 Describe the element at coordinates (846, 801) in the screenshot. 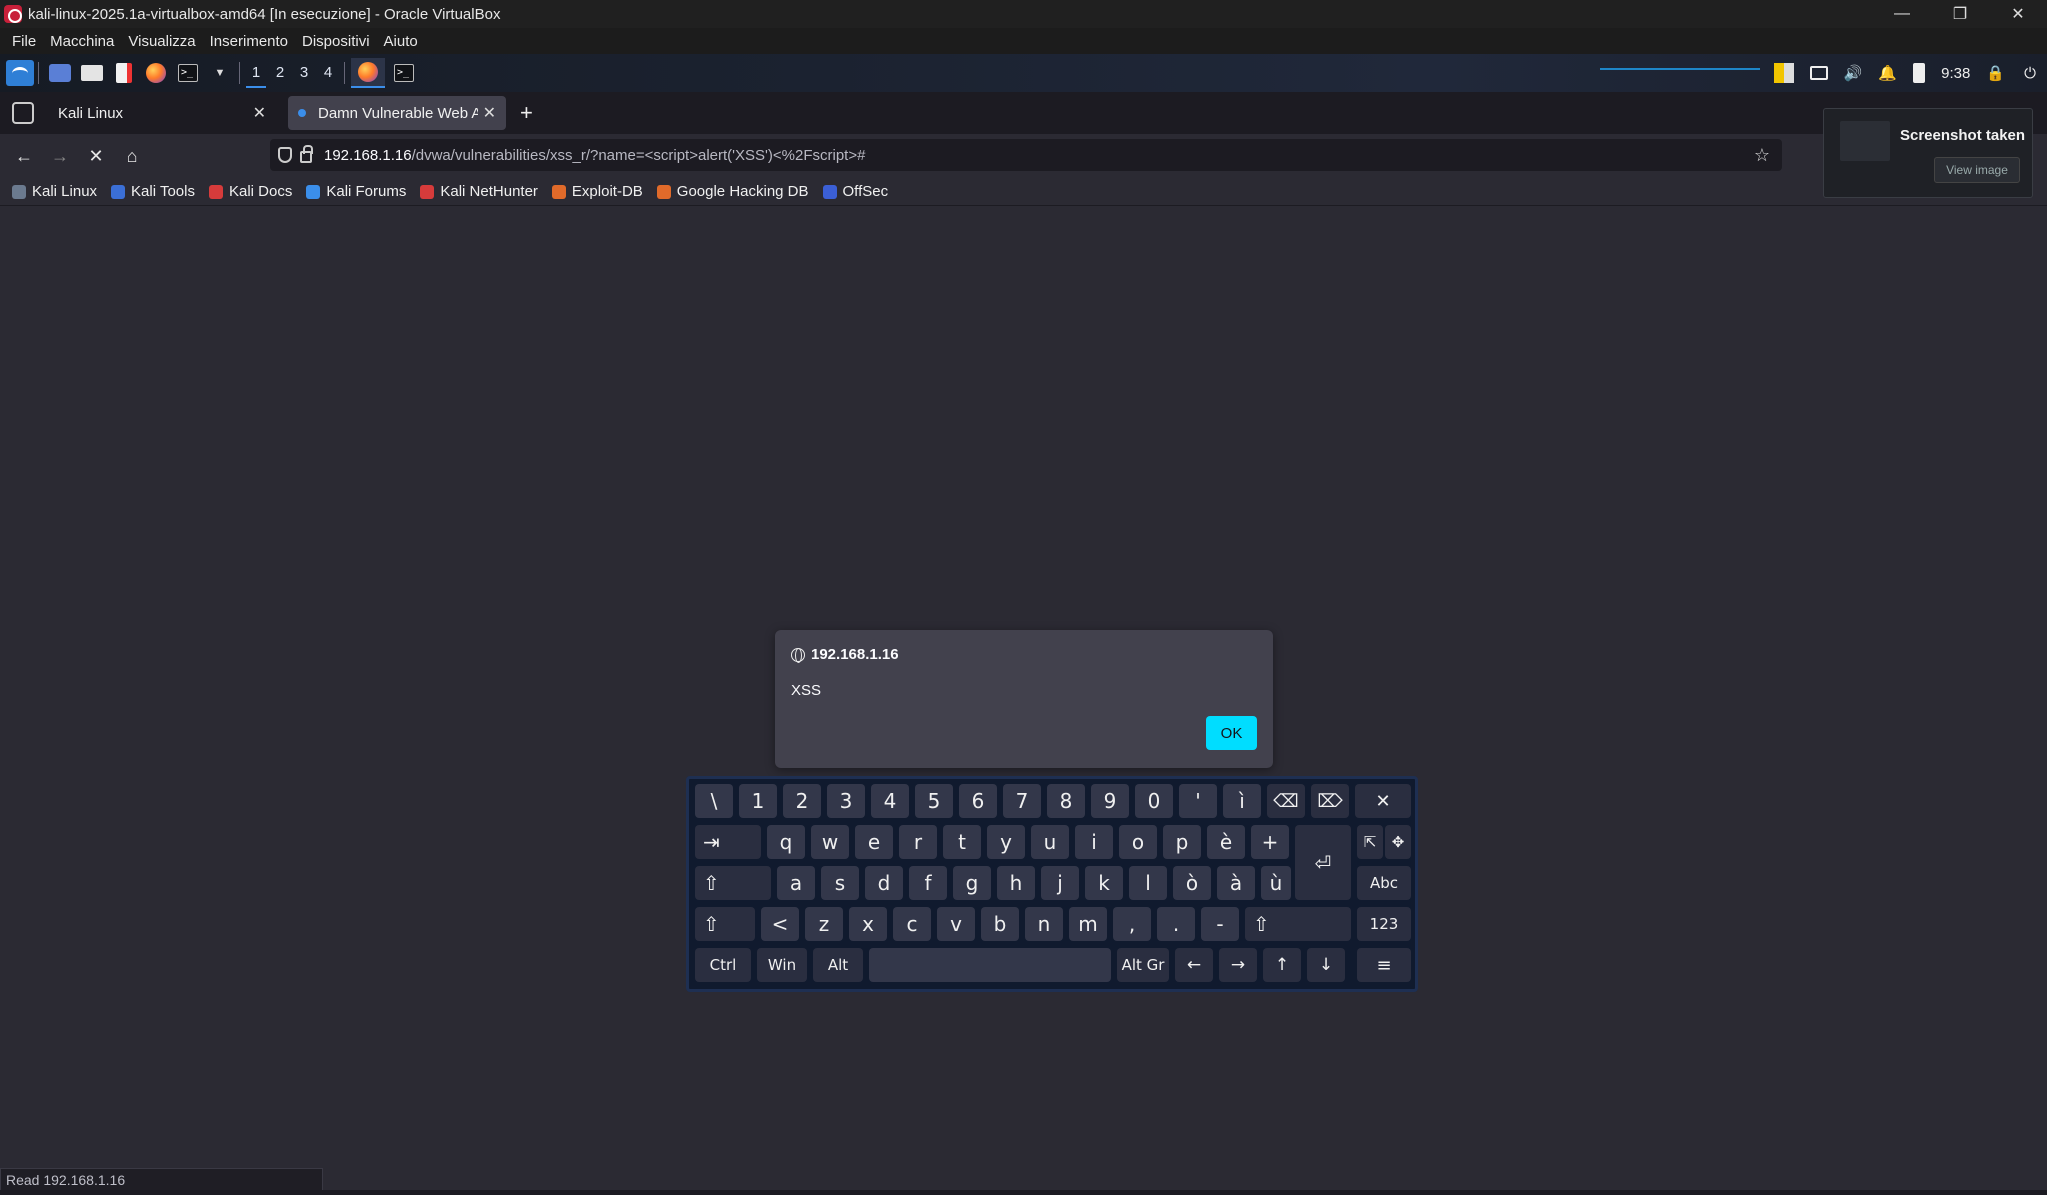

I see `key-3: 3` at that location.